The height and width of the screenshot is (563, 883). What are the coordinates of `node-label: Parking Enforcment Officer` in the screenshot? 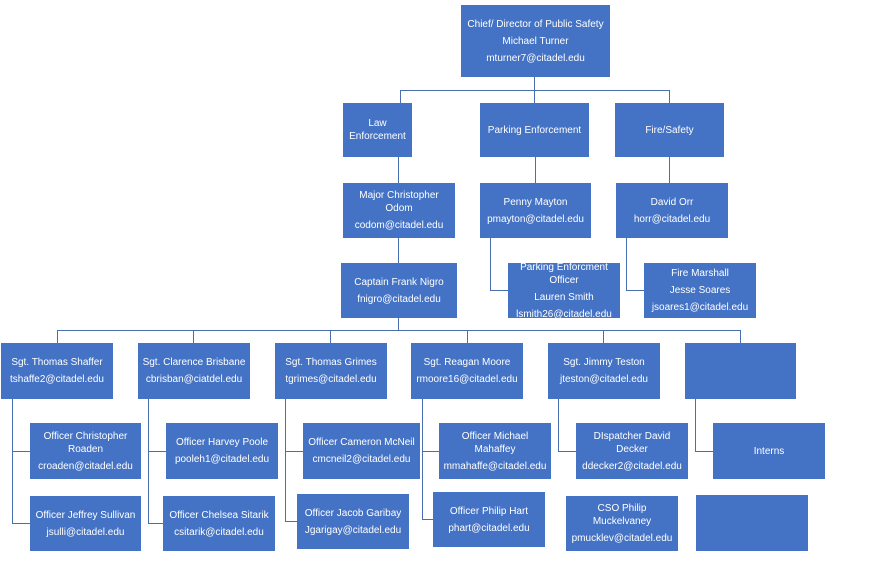 It's located at (564, 273).